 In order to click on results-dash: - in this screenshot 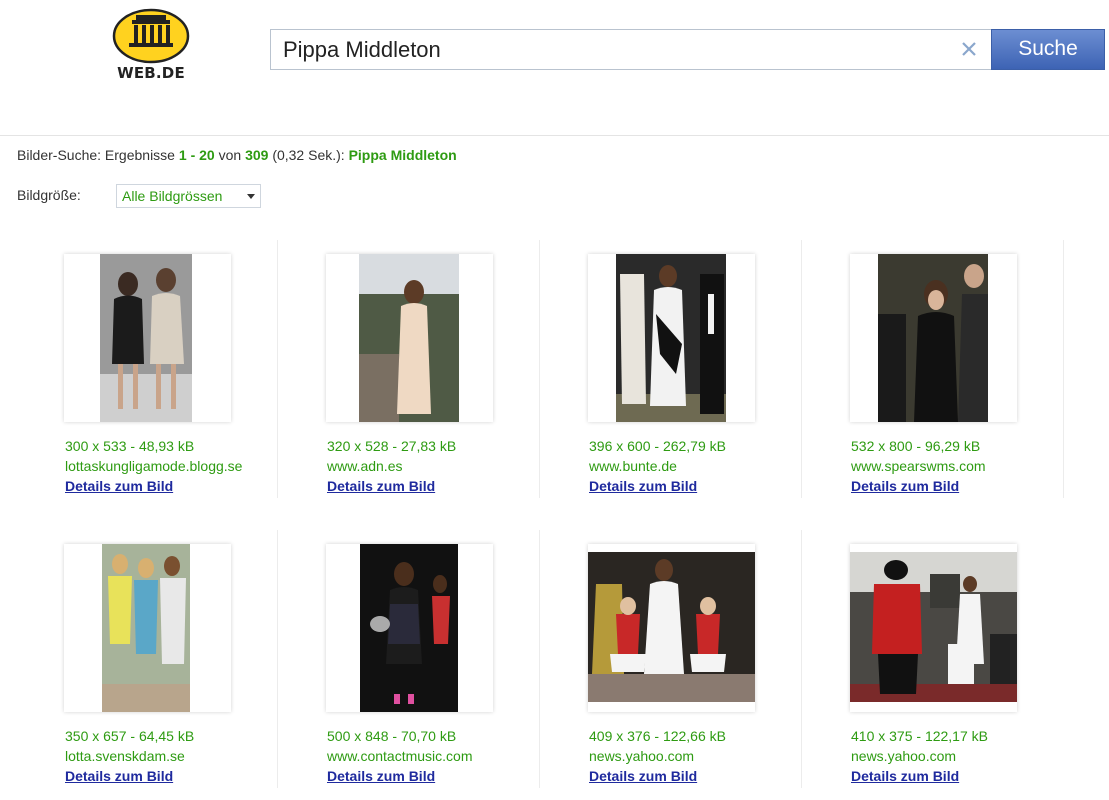, I will do `click(193, 155)`.